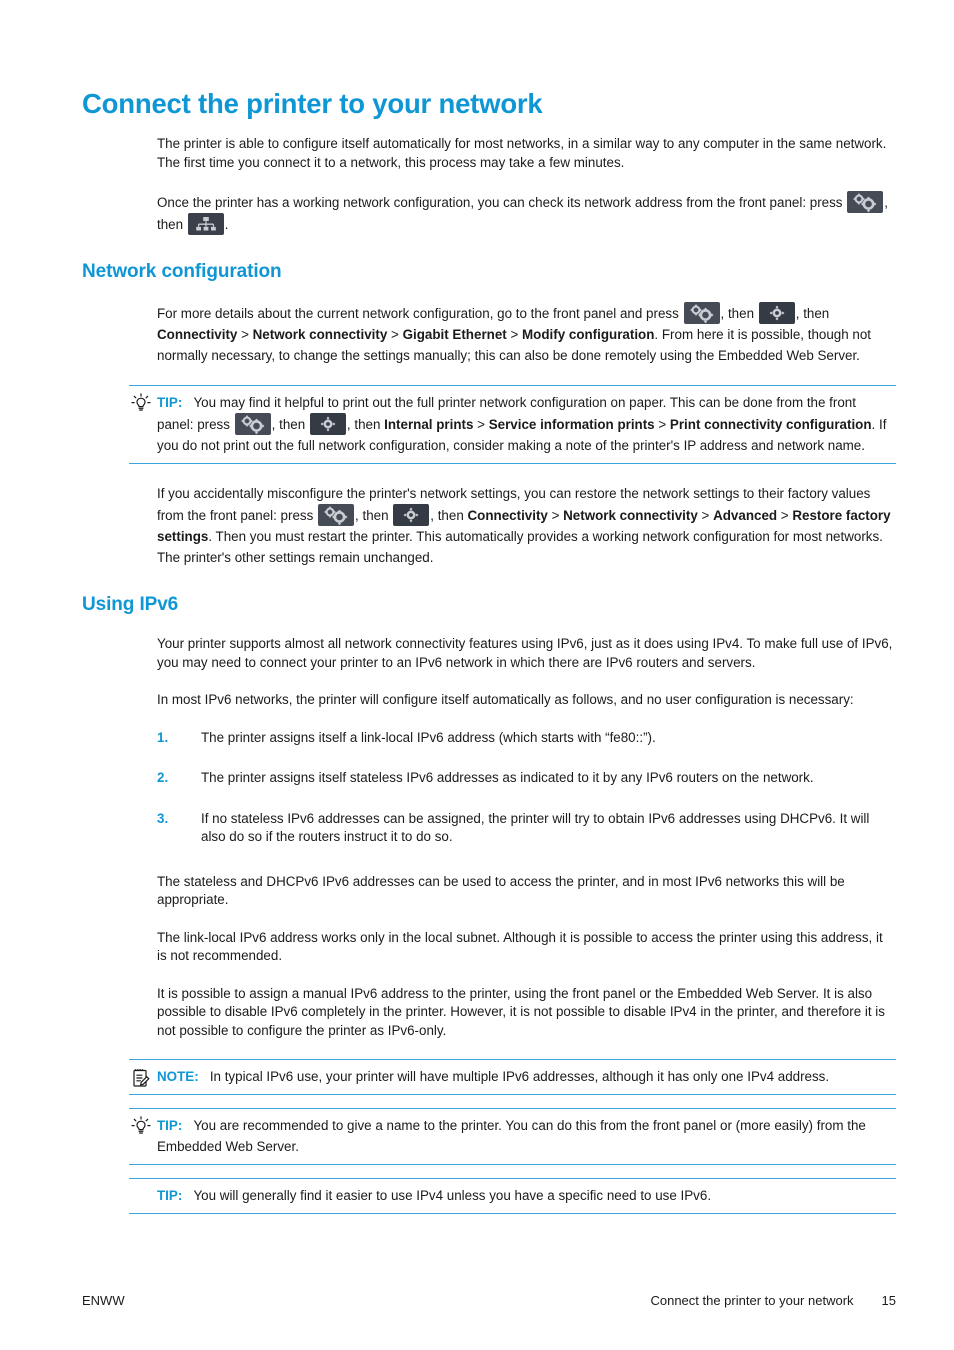 This screenshot has height=1350, width=954. I want to click on restore-sep-3: >, so click(785, 515).